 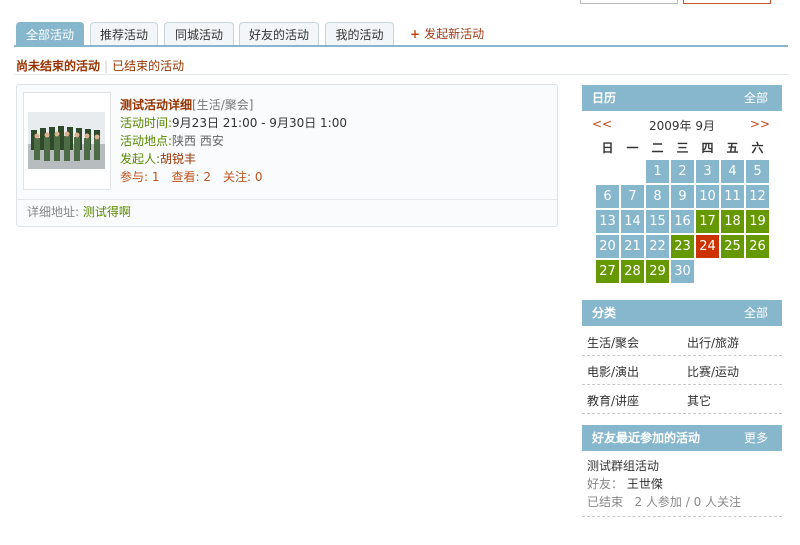 I want to click on calendar-weekday: 二, so click(x=657, y=148).